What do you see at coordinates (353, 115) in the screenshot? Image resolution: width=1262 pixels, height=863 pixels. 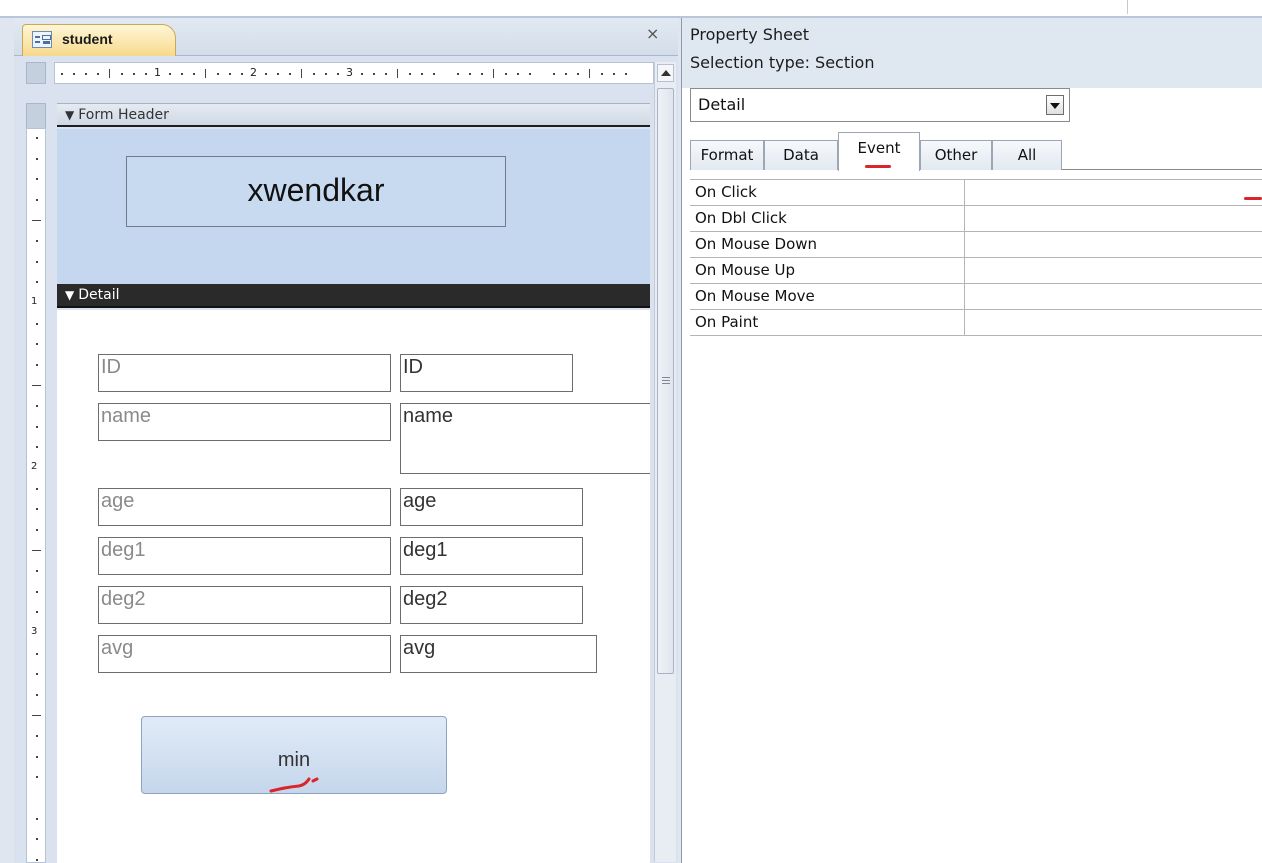 I see `form-header-section-bar: ▼ Form Header` at bounding box center [353, 115].